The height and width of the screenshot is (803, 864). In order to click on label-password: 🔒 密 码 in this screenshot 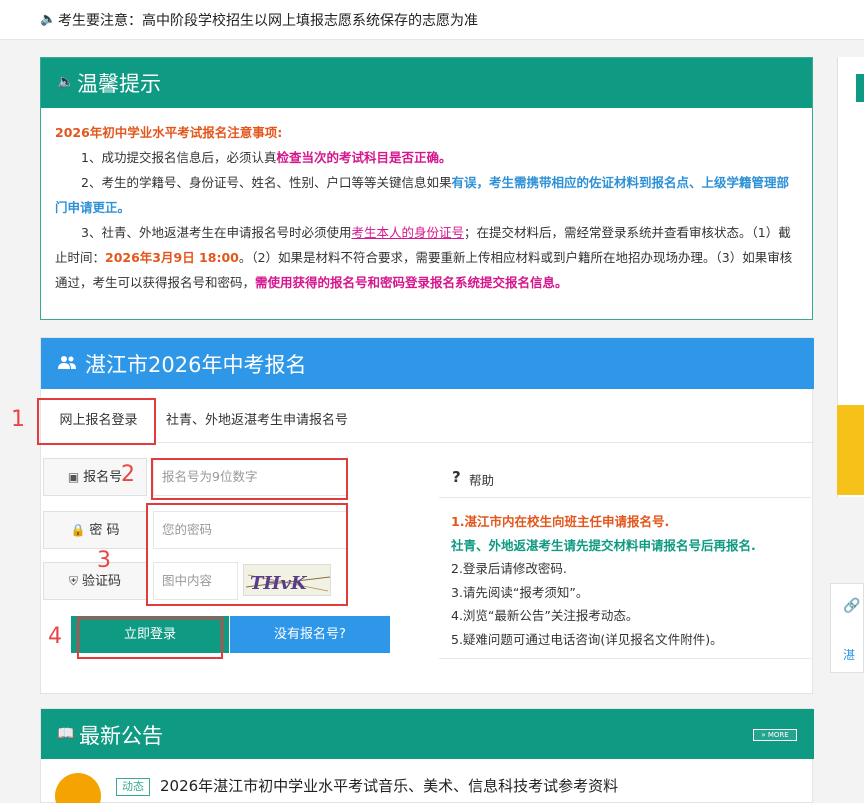, I will do `click(95, 530)`.